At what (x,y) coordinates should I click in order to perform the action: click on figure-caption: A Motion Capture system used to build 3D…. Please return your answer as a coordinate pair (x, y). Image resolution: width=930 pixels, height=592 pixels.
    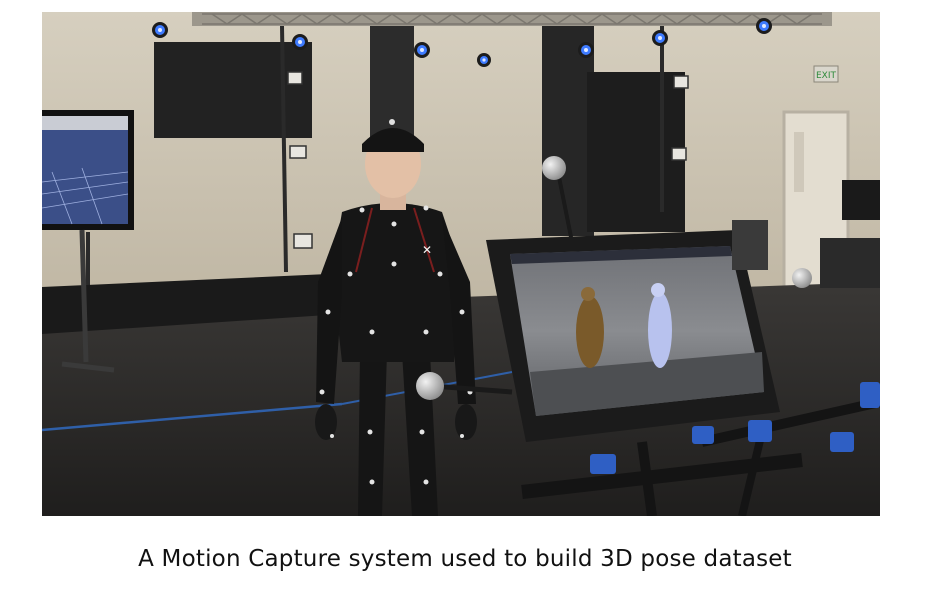
    Looking at the image, I should click on (465, 559).